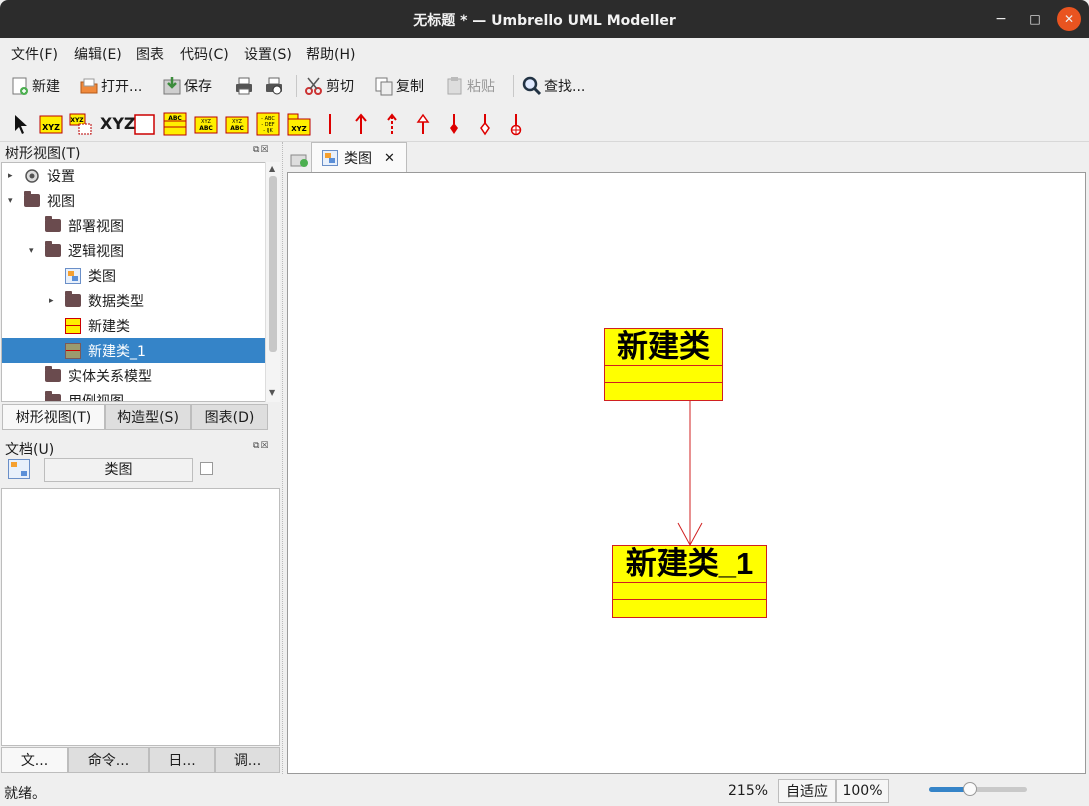 The height and width of the screenshot is (806, 1089). I want to click on minimize-button: −, so click(1001, 19).